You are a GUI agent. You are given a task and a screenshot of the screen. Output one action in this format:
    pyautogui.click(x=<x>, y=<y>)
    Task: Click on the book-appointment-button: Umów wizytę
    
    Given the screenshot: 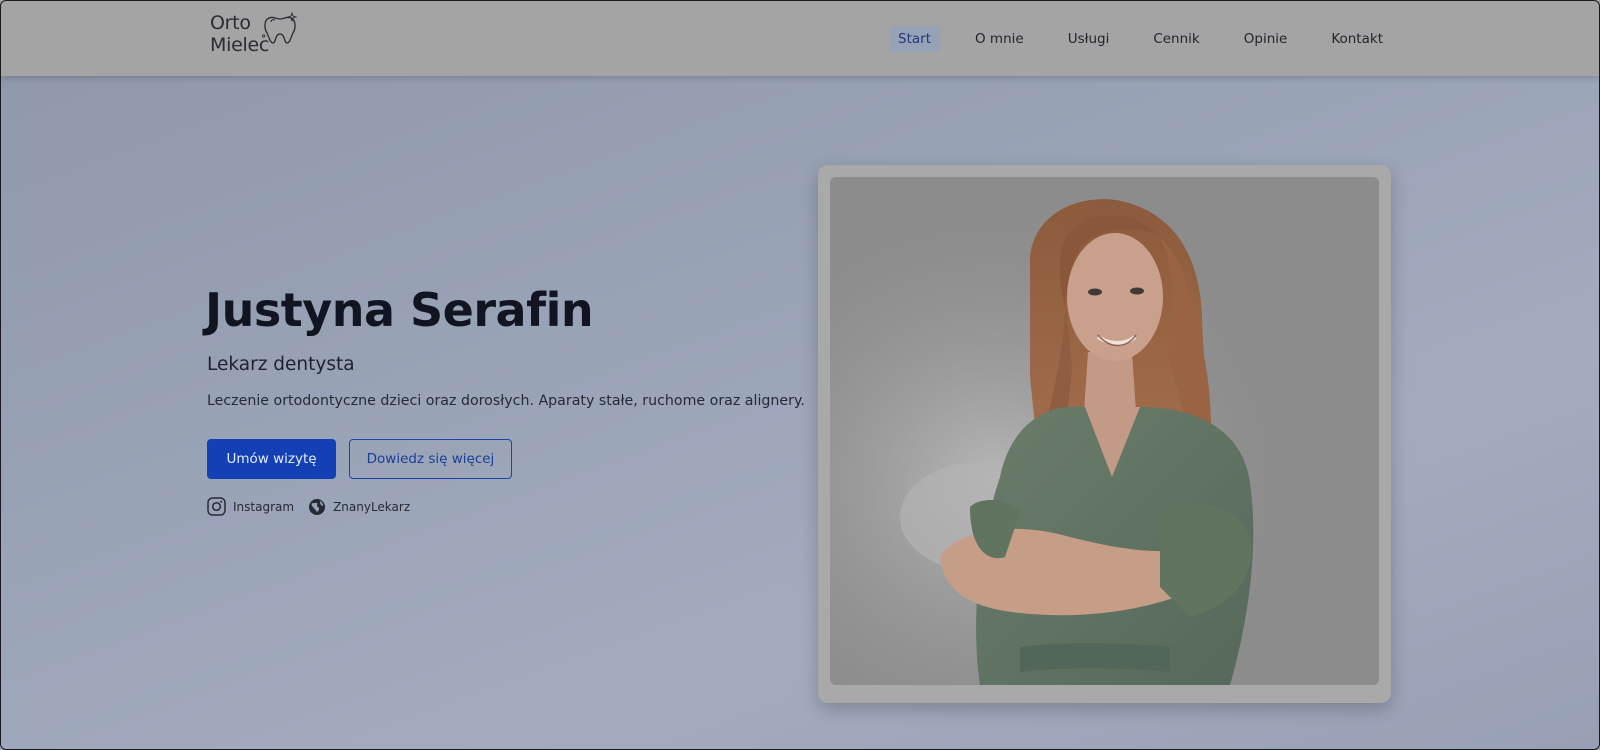 What is the action you would take?
    pyautogui.click(x=271, y=459)
    